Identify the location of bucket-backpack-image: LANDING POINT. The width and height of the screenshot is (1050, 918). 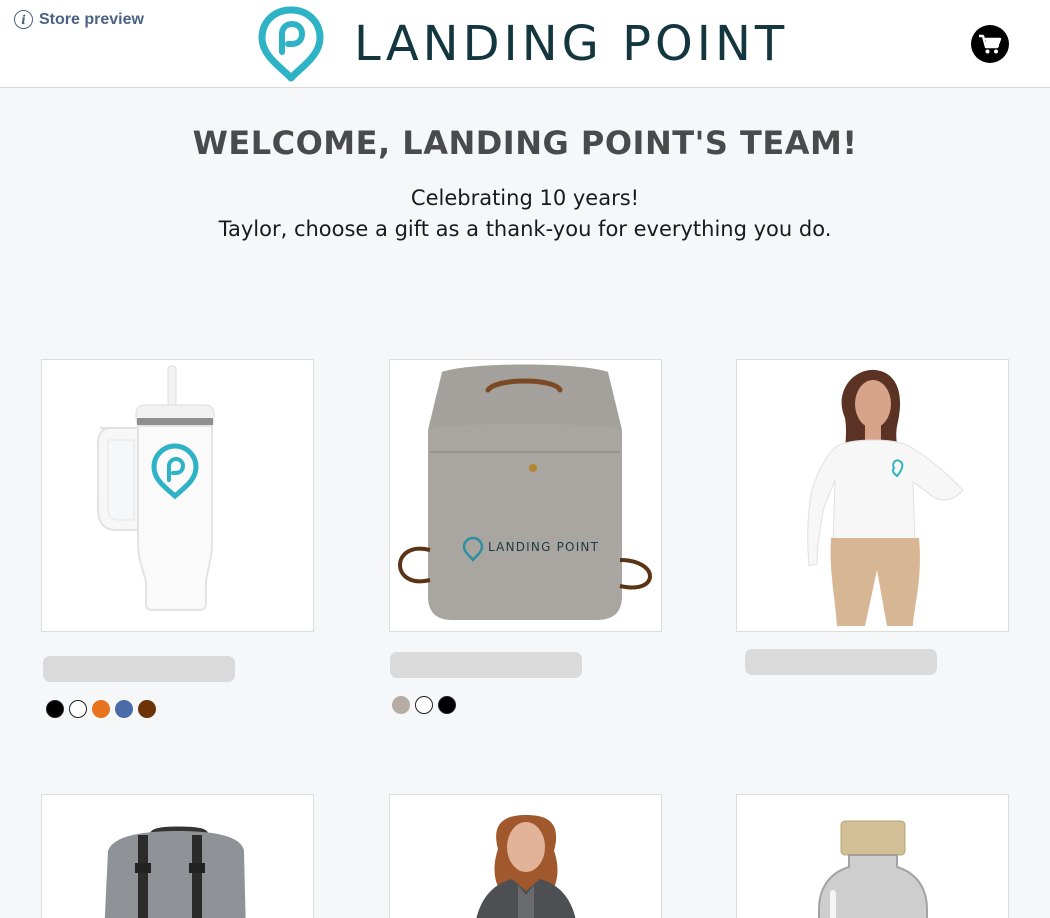
(525, 492).